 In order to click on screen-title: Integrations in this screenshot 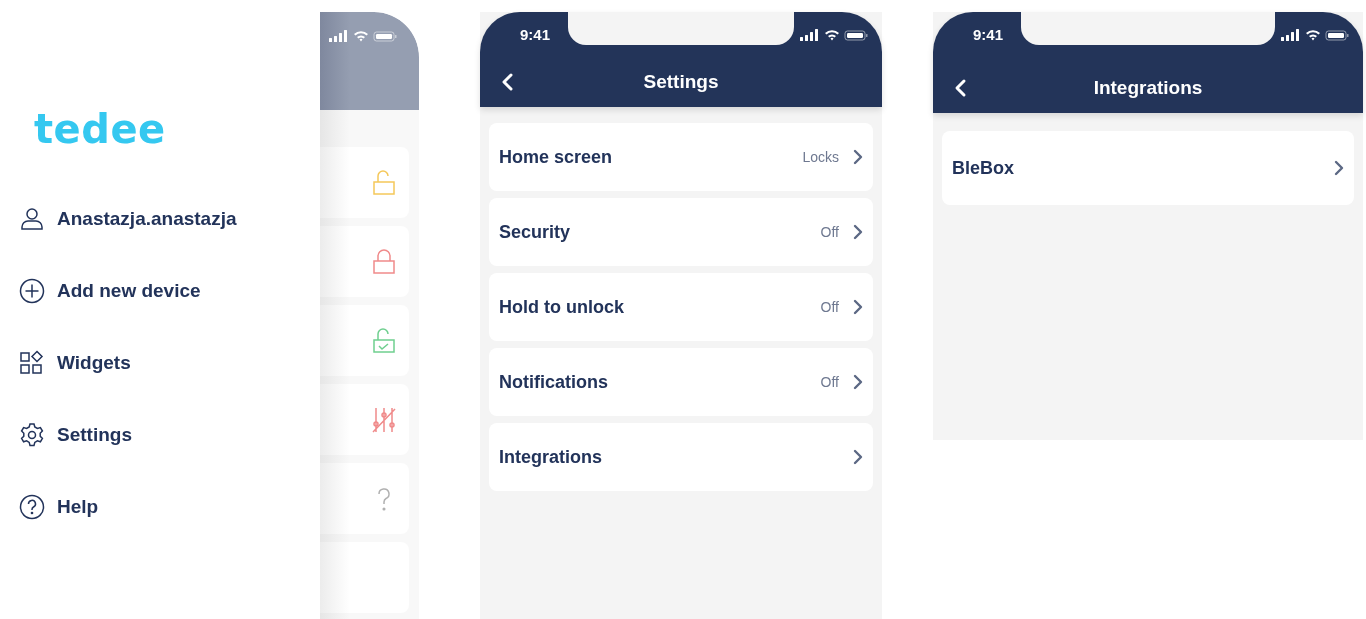, I will do `click(1148, 88)`.